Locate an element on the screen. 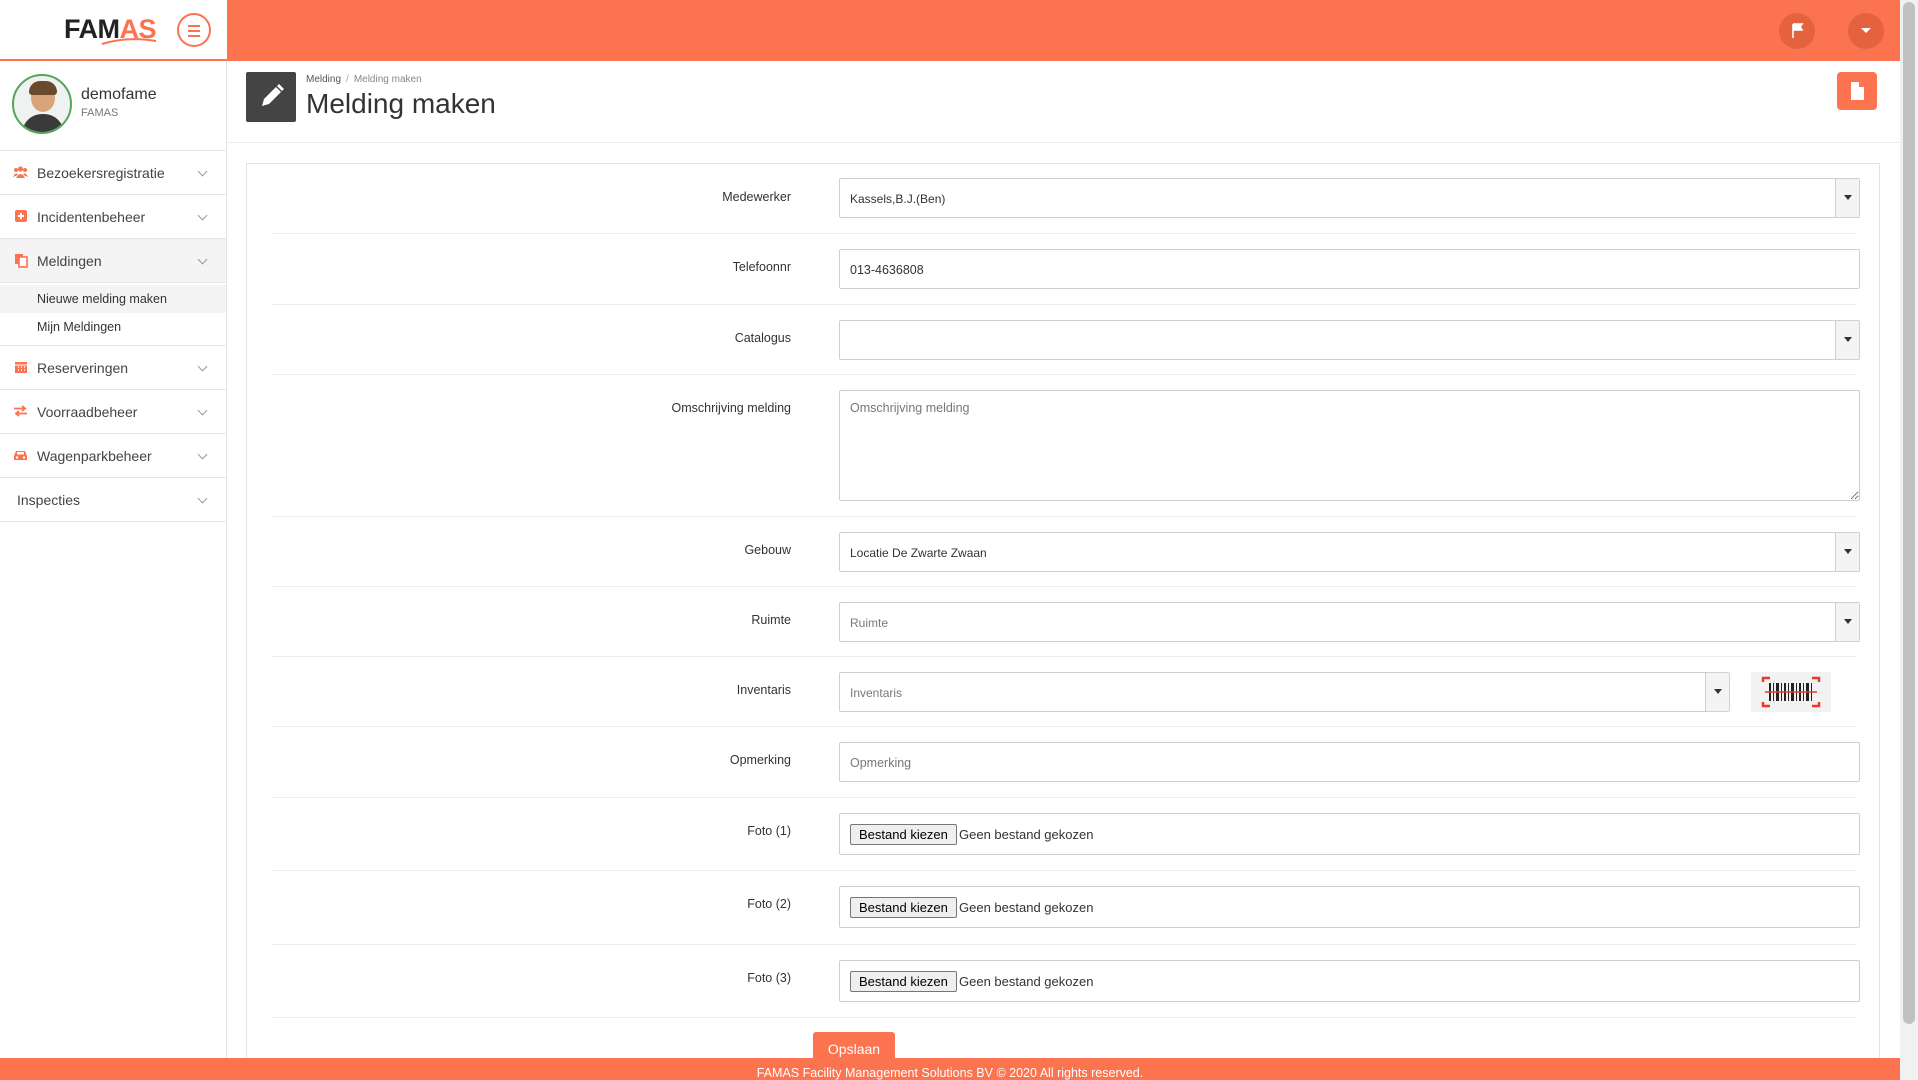 Image resolution: width=1918 pixels, height=1080 pixels. top-bar is located at coordinates (950, 30).